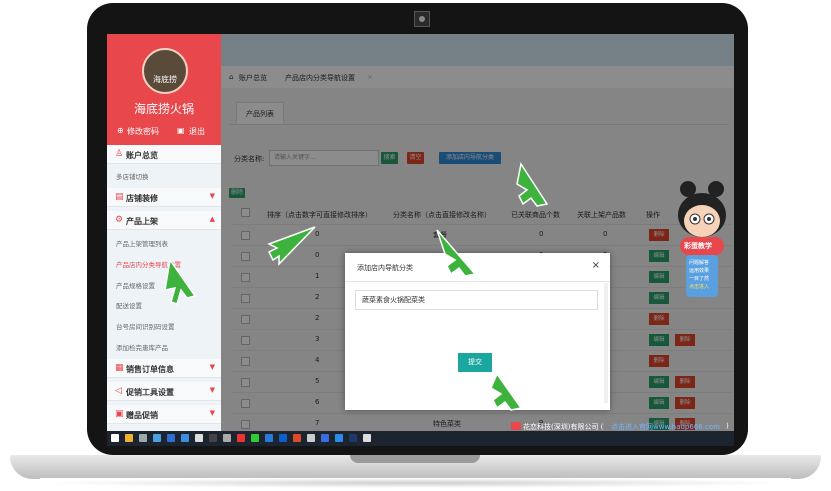 This screenshot has height=491, width=831. What do you see at coordinates (415, 483) in the screenshot?
I see `laptop-shadow` at bounding box center [415, 483].